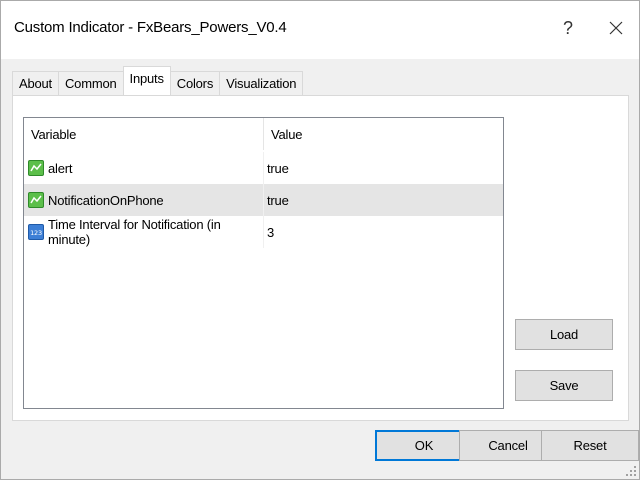 The height and width of the screenshot is (480, 640). I want to click on reset-button: Reset, so click(590, 445).